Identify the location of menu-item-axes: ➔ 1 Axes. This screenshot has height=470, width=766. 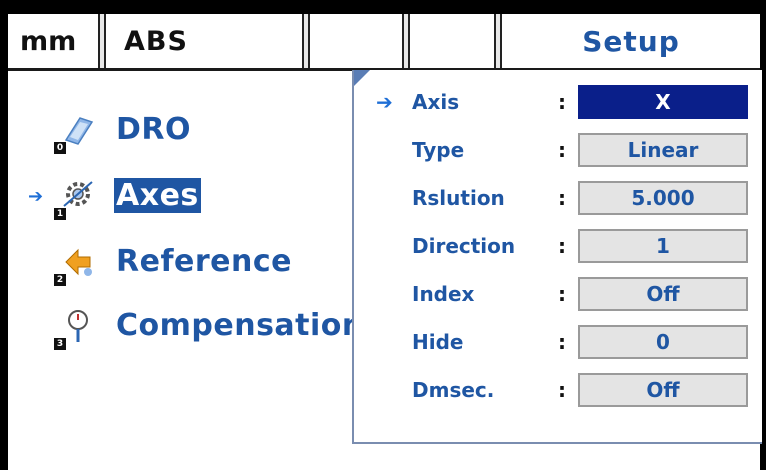
(178, 200).